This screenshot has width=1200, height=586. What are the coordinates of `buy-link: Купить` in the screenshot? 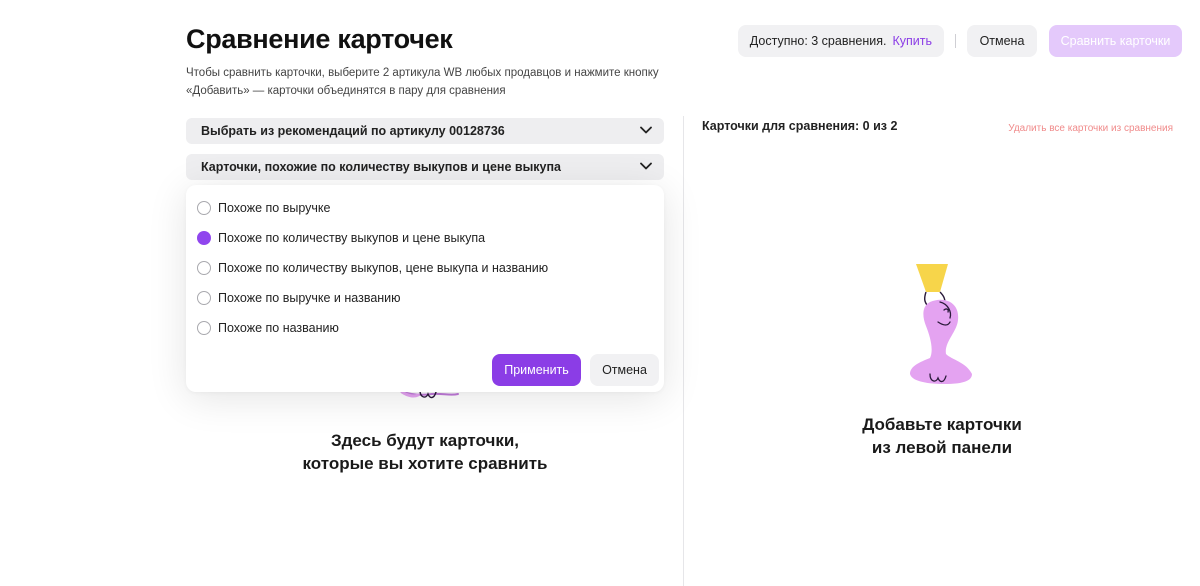 It's located at (912, 41).